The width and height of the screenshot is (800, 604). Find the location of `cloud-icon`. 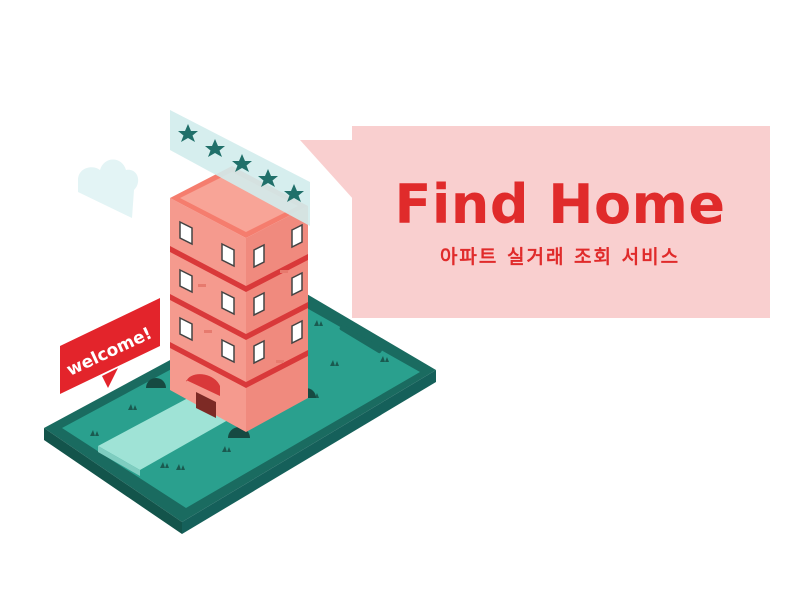

cloud-icon is located at coordinates (108, 188).